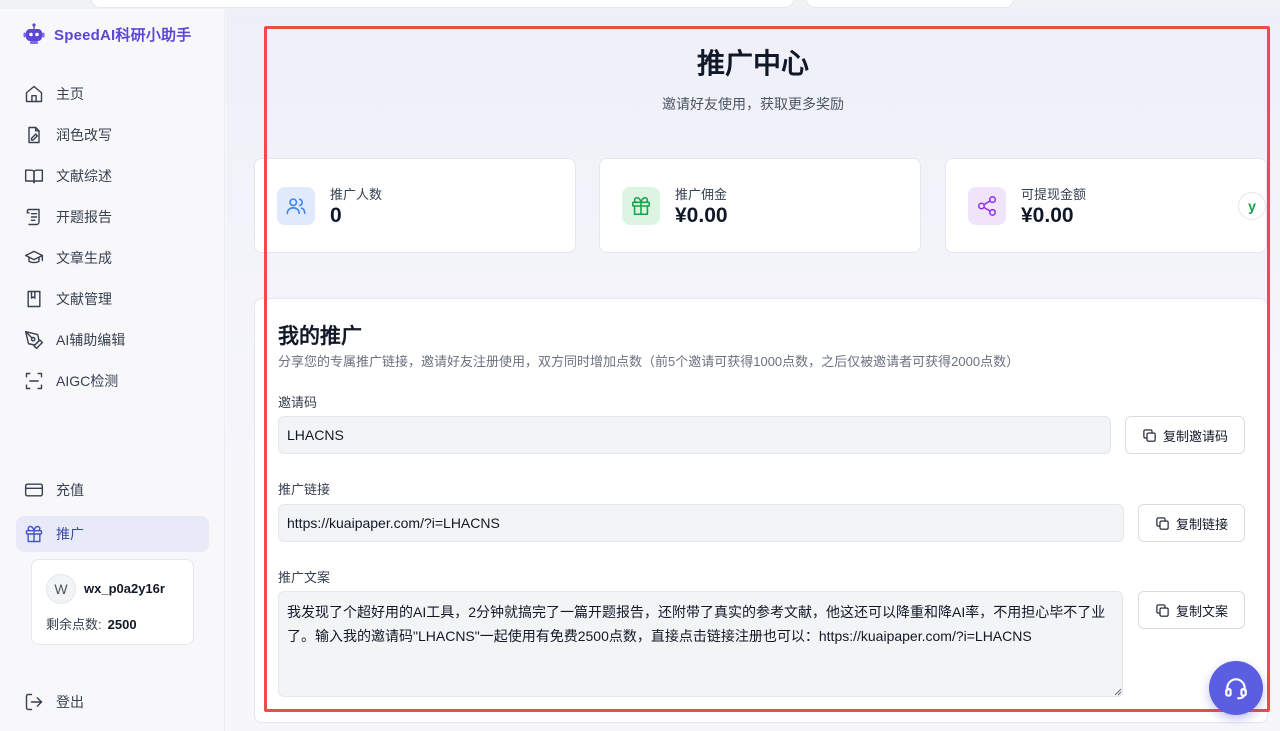 This screenshot has height=731, width=1280. I want to click on logout-icon, so click(34, 702).